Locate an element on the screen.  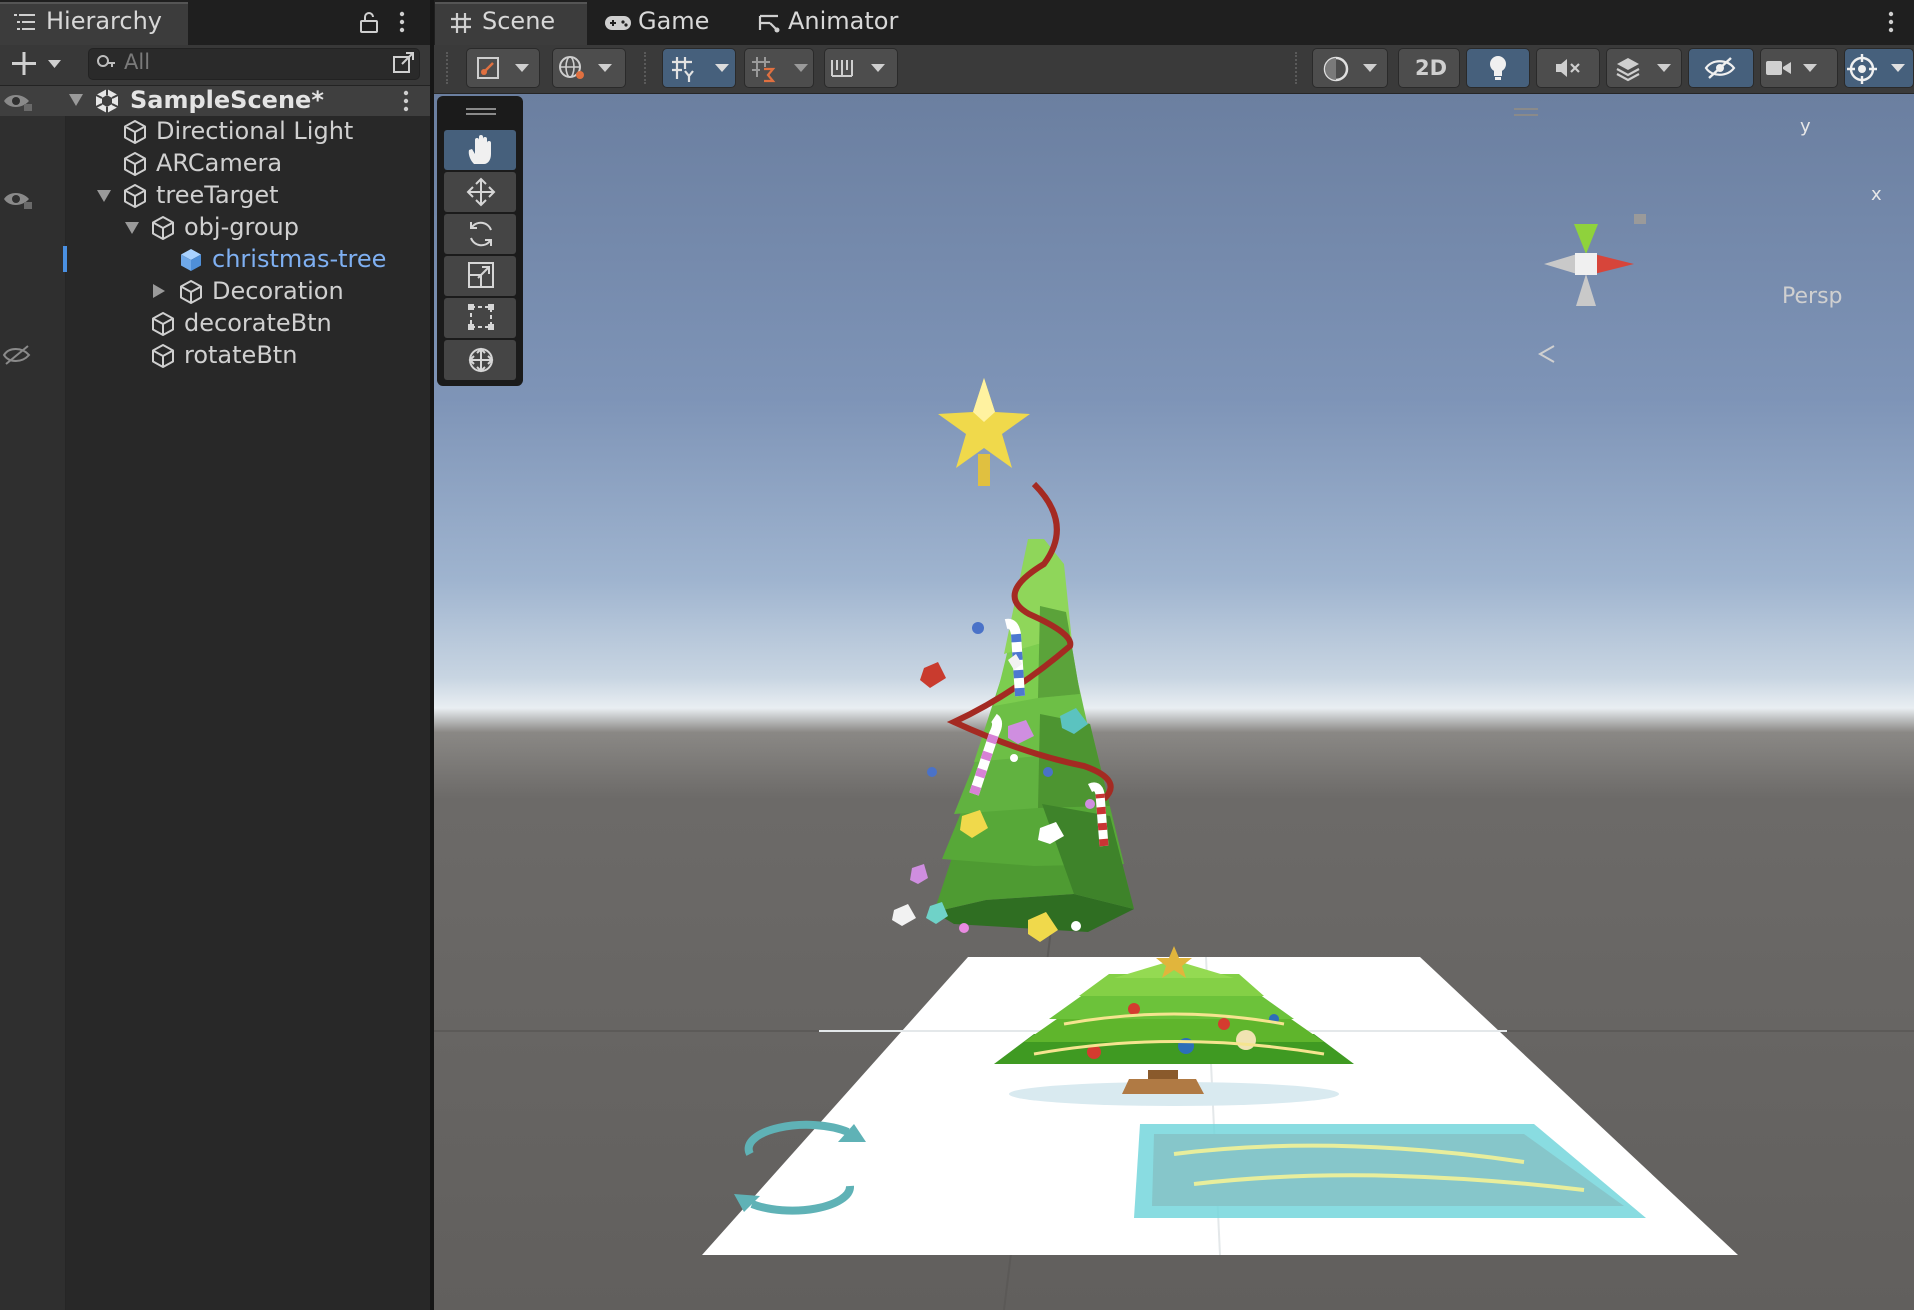
hand-icon is located at coordinates (481, 150).